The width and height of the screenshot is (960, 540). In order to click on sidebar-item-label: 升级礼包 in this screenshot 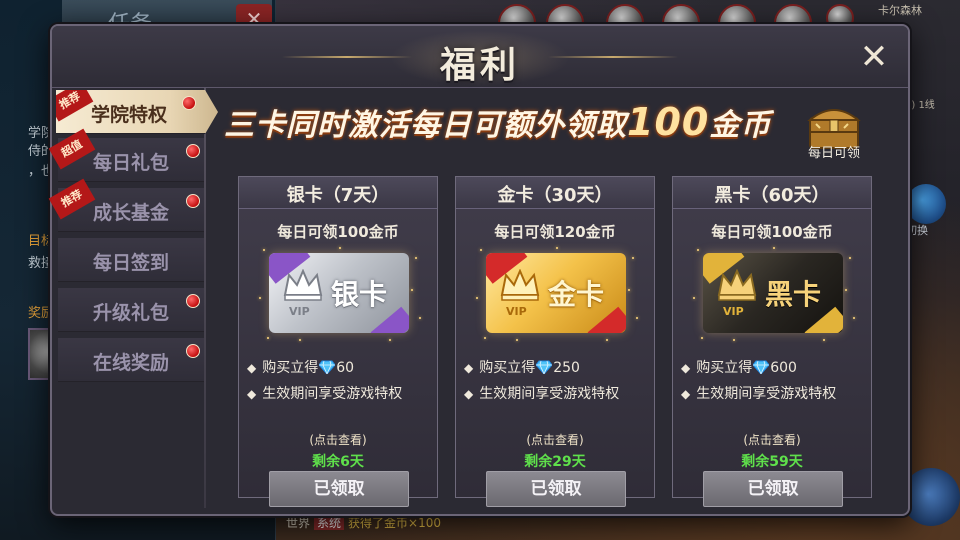, I will do `click(130, 313)`.